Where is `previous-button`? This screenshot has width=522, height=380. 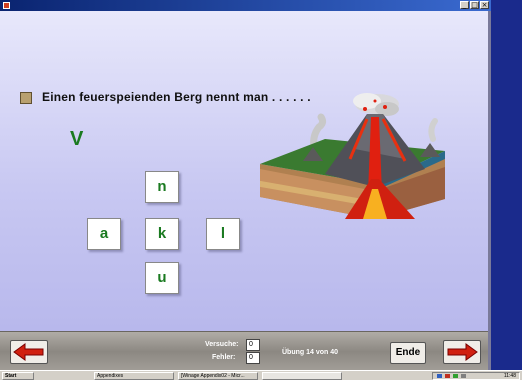 previous-button is located at coordinates (29, 352).